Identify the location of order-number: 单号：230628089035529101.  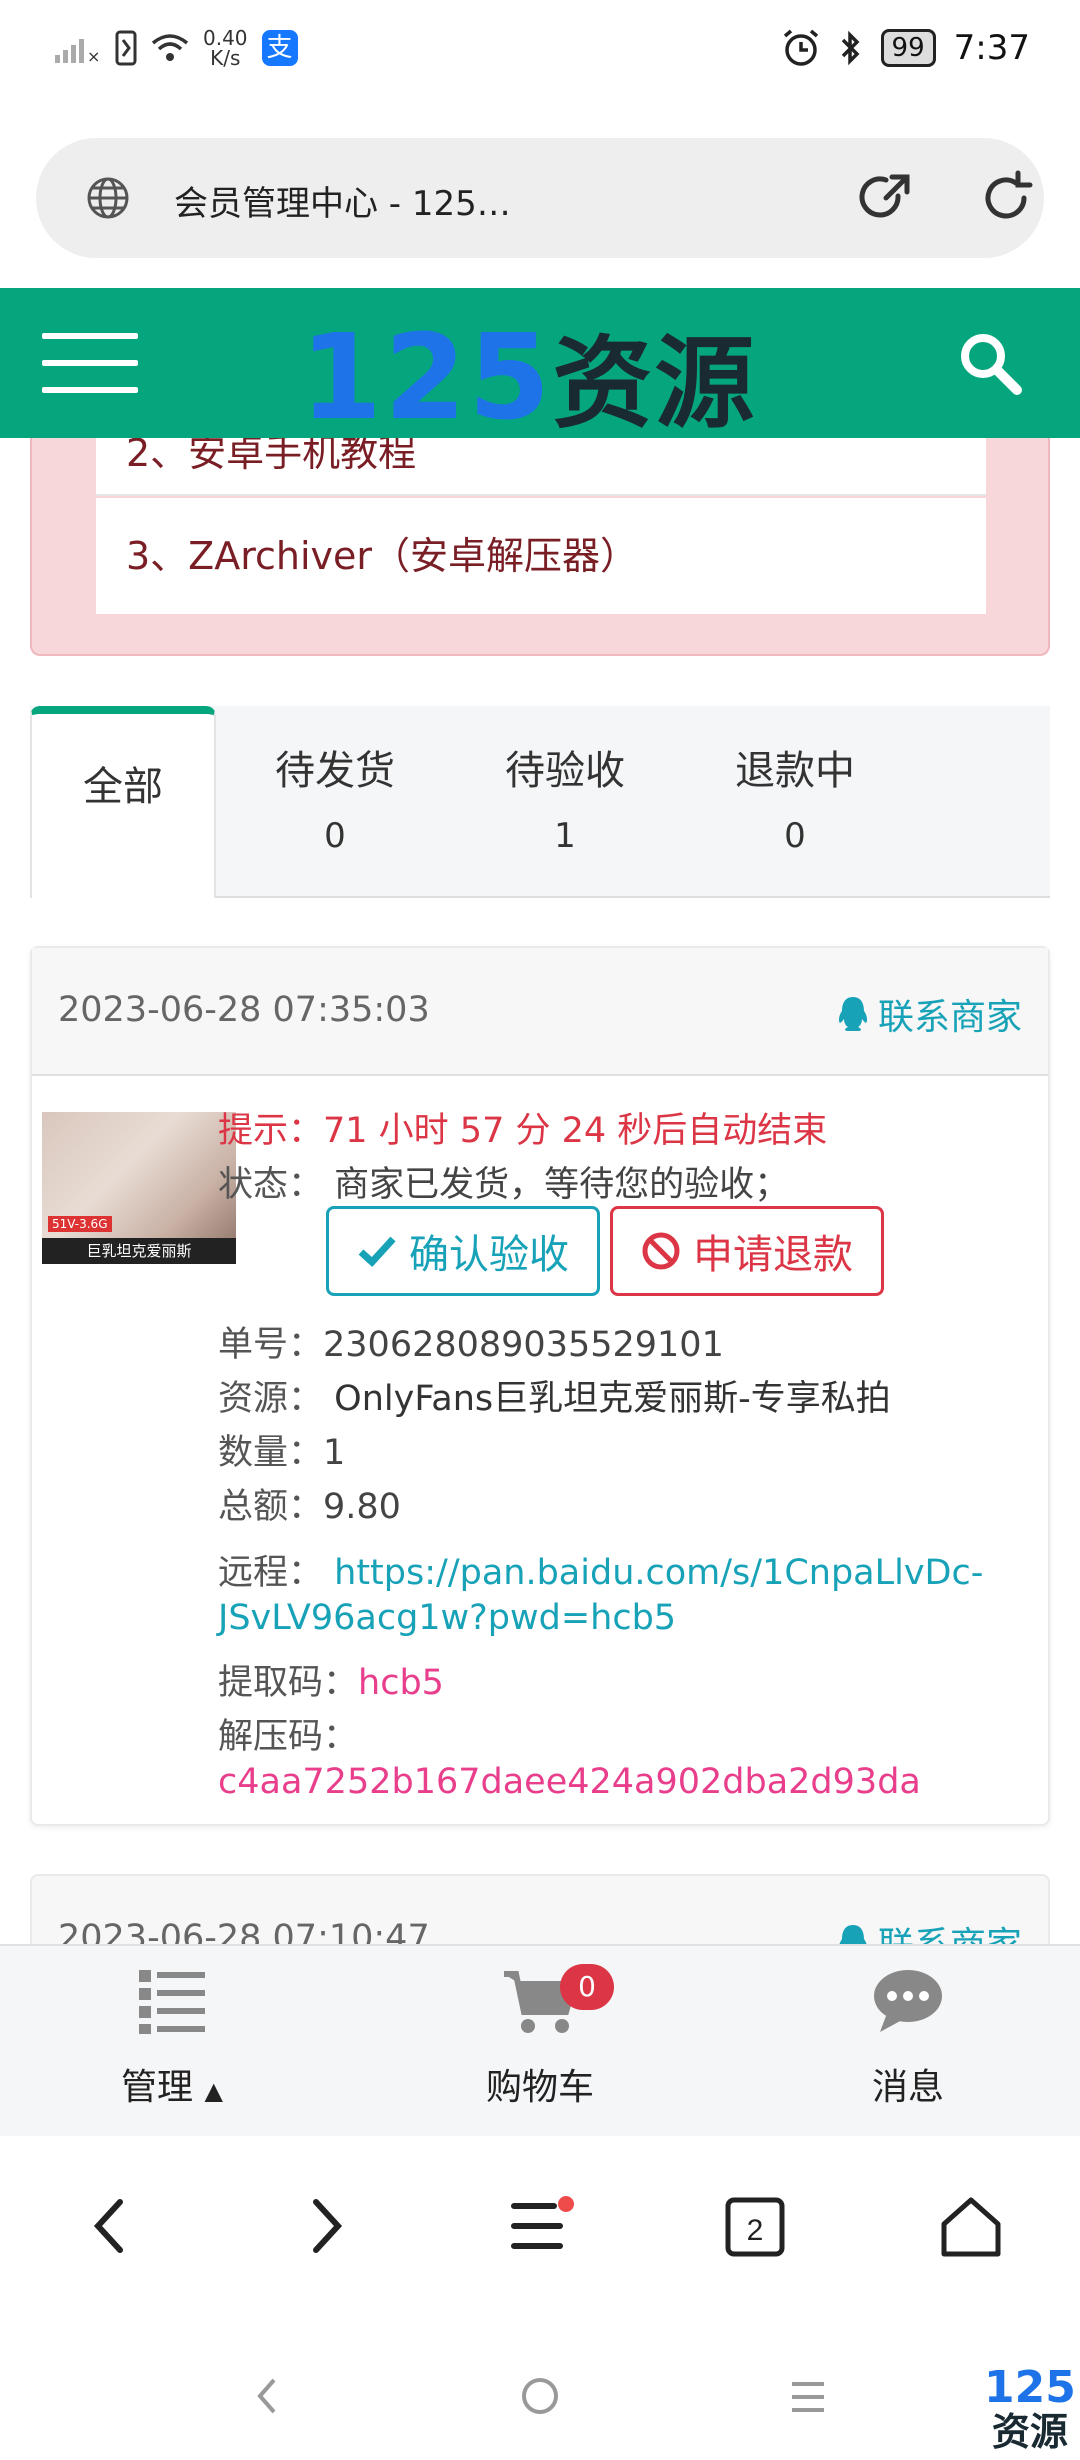
(471, 1345).